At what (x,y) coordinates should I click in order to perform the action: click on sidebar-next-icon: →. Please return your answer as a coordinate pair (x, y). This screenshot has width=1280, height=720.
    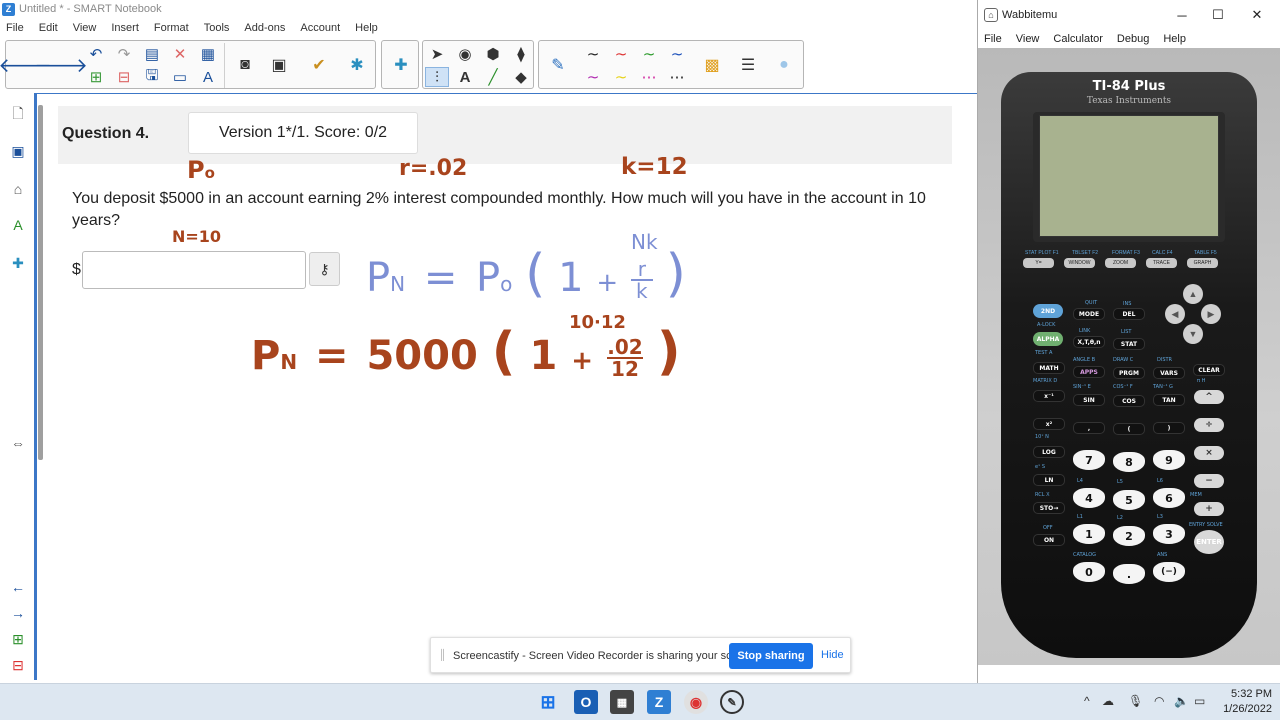
    Looking at the image, I should click on (18, 613).